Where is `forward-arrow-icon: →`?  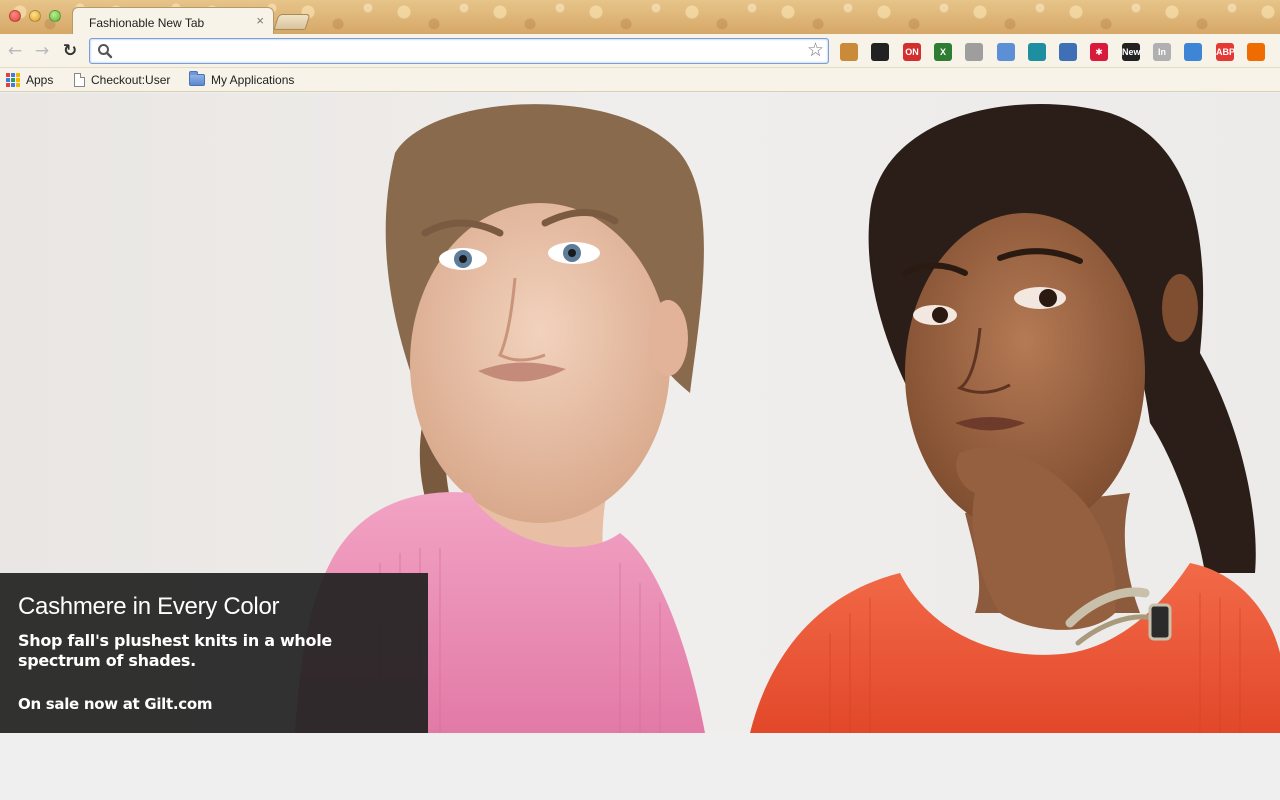 forward-arrow-icon: → is located at coordinates (42, 51).